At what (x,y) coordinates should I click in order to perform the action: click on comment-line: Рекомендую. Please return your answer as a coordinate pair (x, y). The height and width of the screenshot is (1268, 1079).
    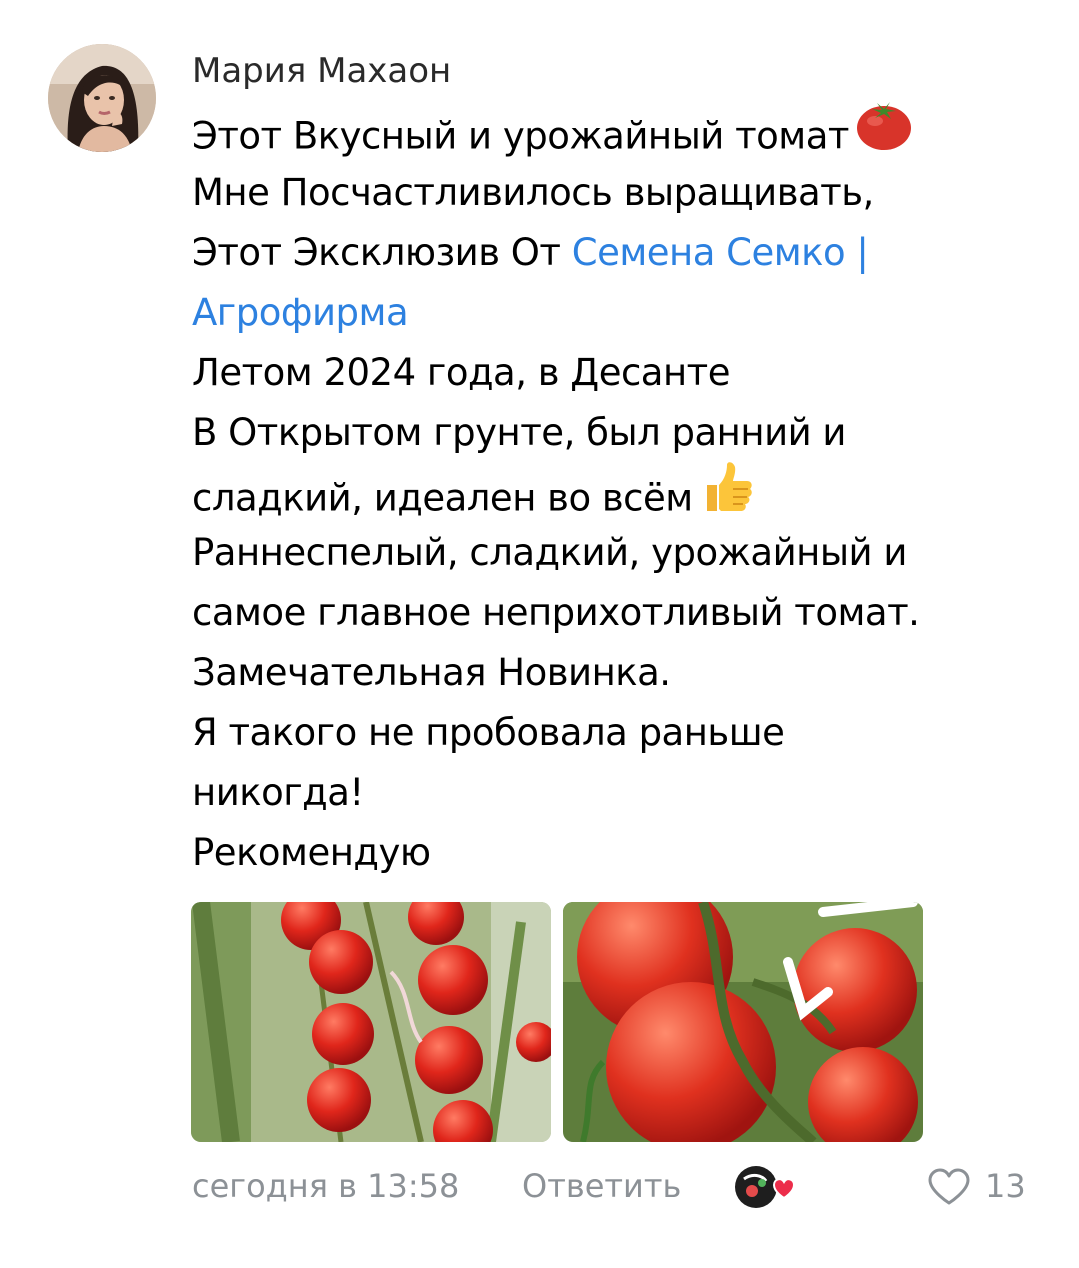
    Looking at the image, I should click on (311, 852).